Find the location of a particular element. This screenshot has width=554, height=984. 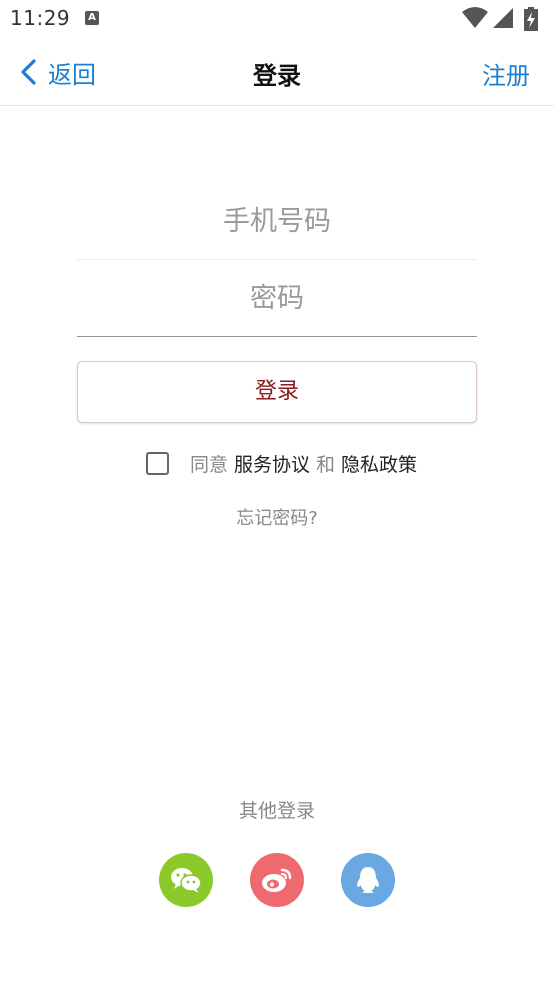

wechat-login-button is located at coordinates (186, 880).